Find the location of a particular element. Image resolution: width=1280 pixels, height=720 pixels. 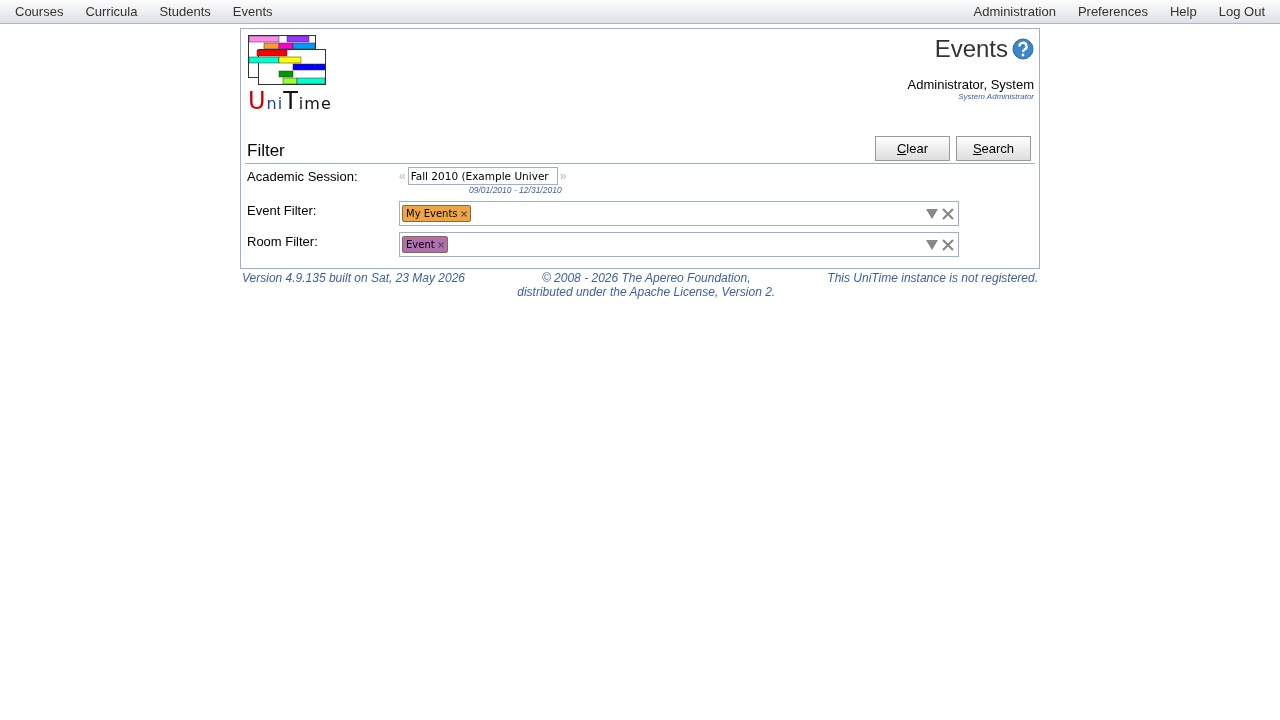

menu-item: Preferences is located at coordinates (1112, 11).